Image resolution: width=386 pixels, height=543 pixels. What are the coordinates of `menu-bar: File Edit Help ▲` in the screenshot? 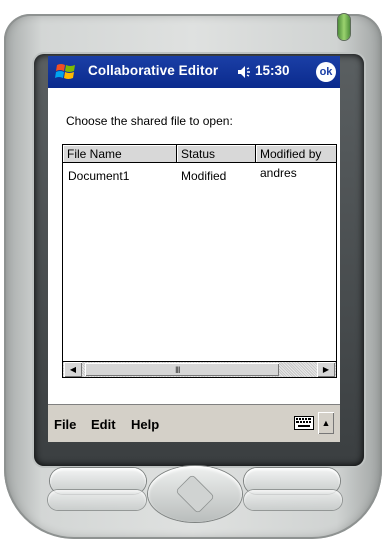 It's located at (194, 423).